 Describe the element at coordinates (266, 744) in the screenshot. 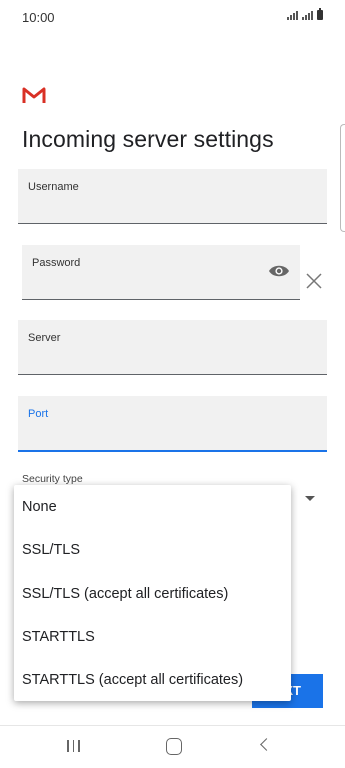

I see `back-icon` at that location.